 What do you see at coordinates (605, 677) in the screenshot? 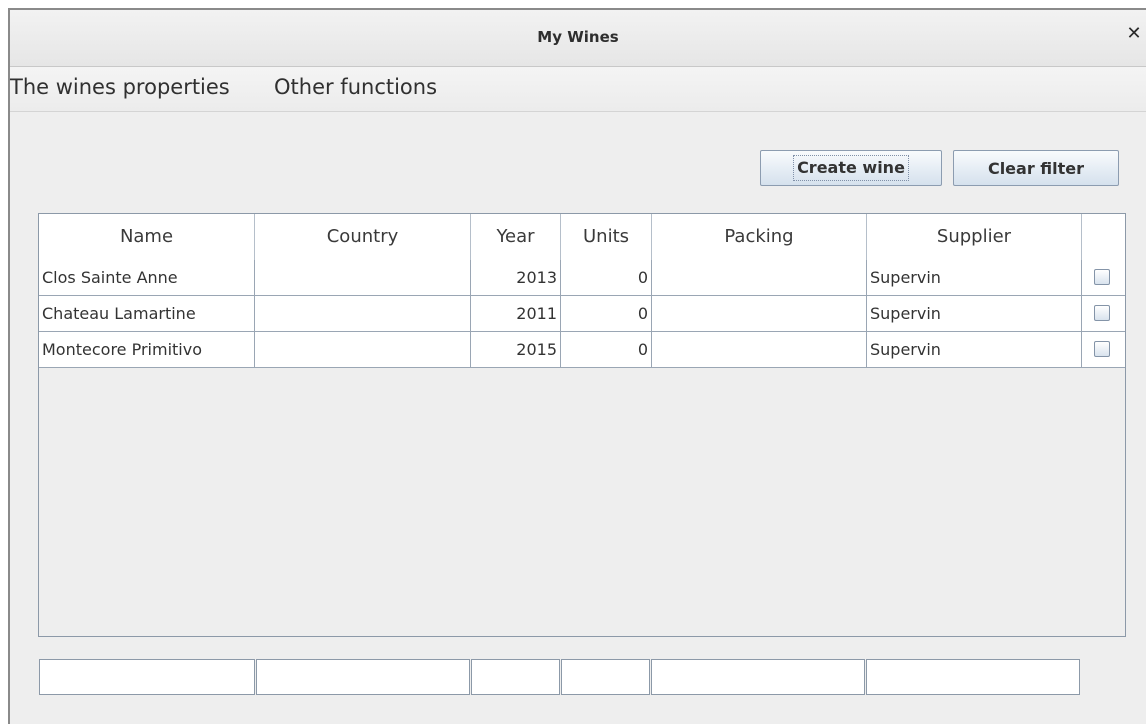
I see `filter-units-input` at bounding box center [605, 677].